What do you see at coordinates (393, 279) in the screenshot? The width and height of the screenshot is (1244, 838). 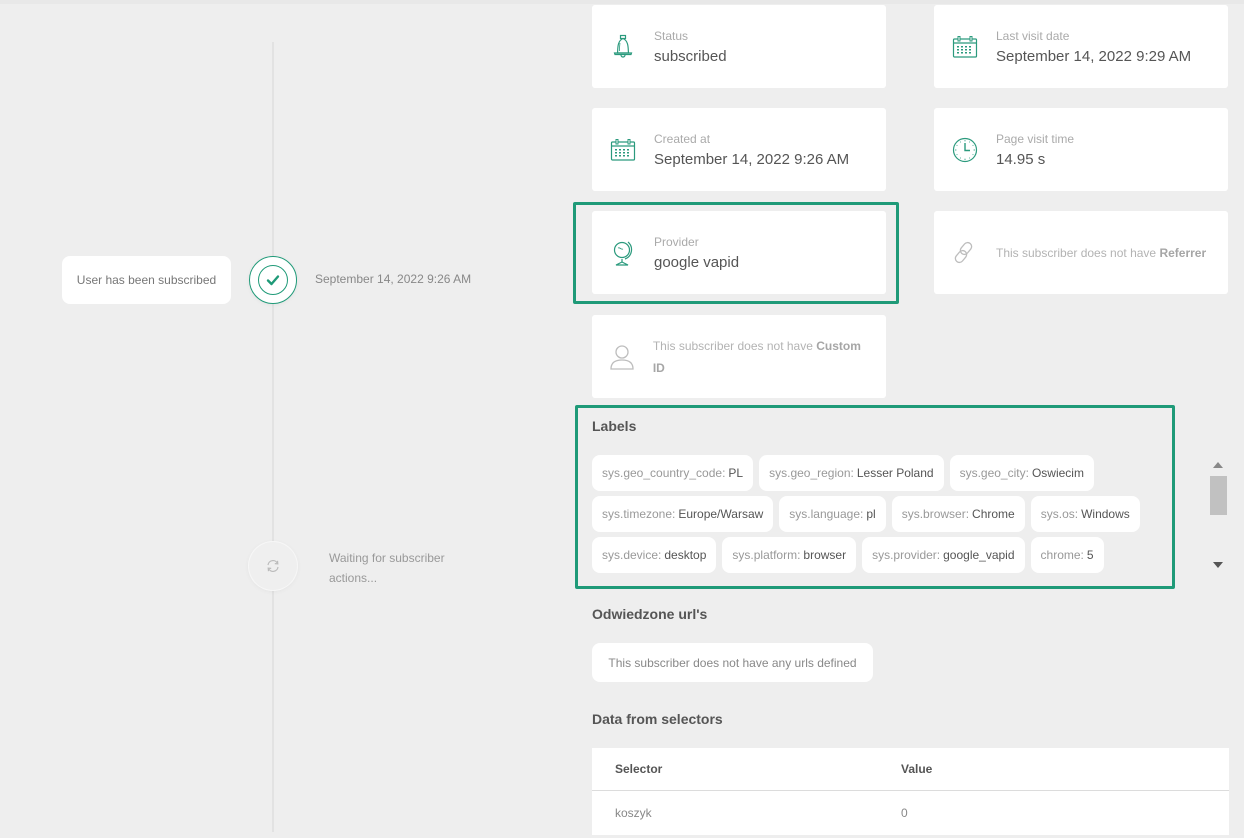 I see `timeline-event-date: September 14, 2022 9:26 AM` at bounding box center [393, 279].